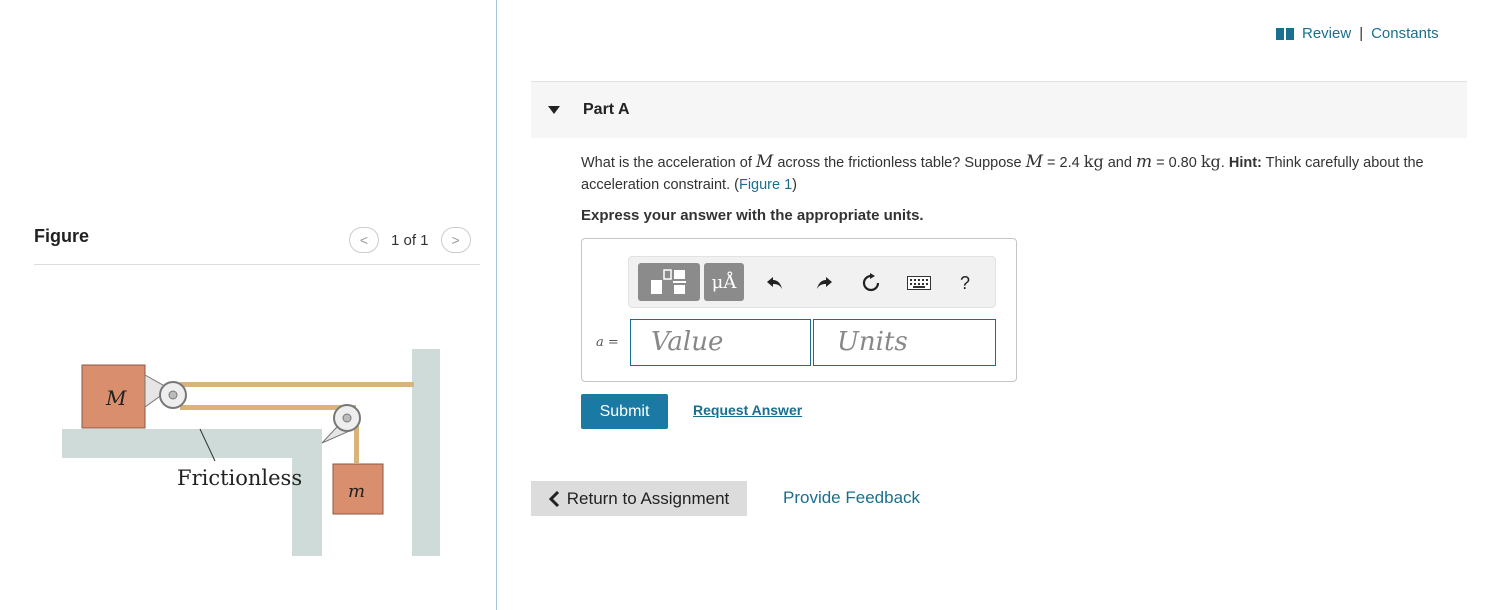 The image size is (1490, 610). I want to click on help-button: ?, so click(965, 283).